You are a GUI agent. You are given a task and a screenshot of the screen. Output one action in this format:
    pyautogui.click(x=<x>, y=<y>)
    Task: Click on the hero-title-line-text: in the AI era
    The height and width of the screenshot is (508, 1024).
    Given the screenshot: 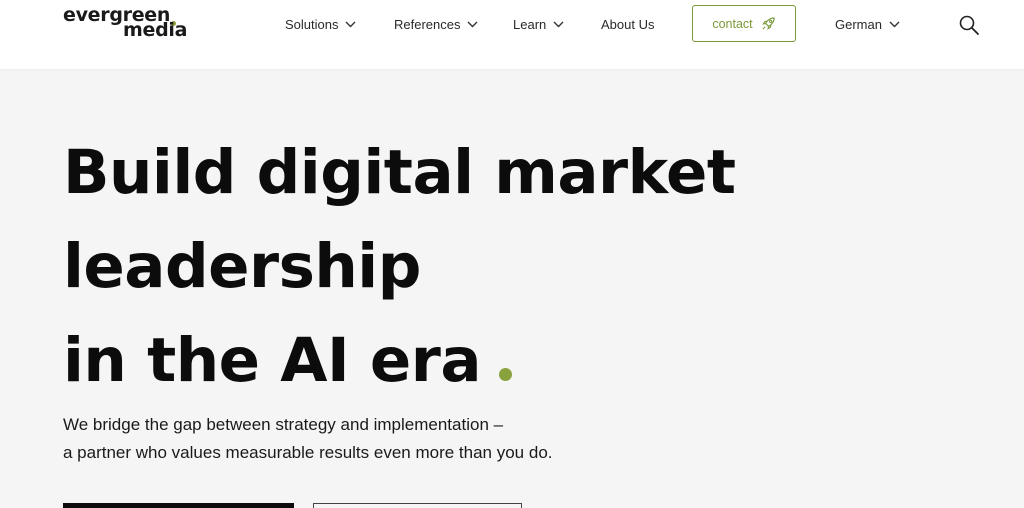 What is the action you would take?
    pyautogui.click(x=272, y=360)
    